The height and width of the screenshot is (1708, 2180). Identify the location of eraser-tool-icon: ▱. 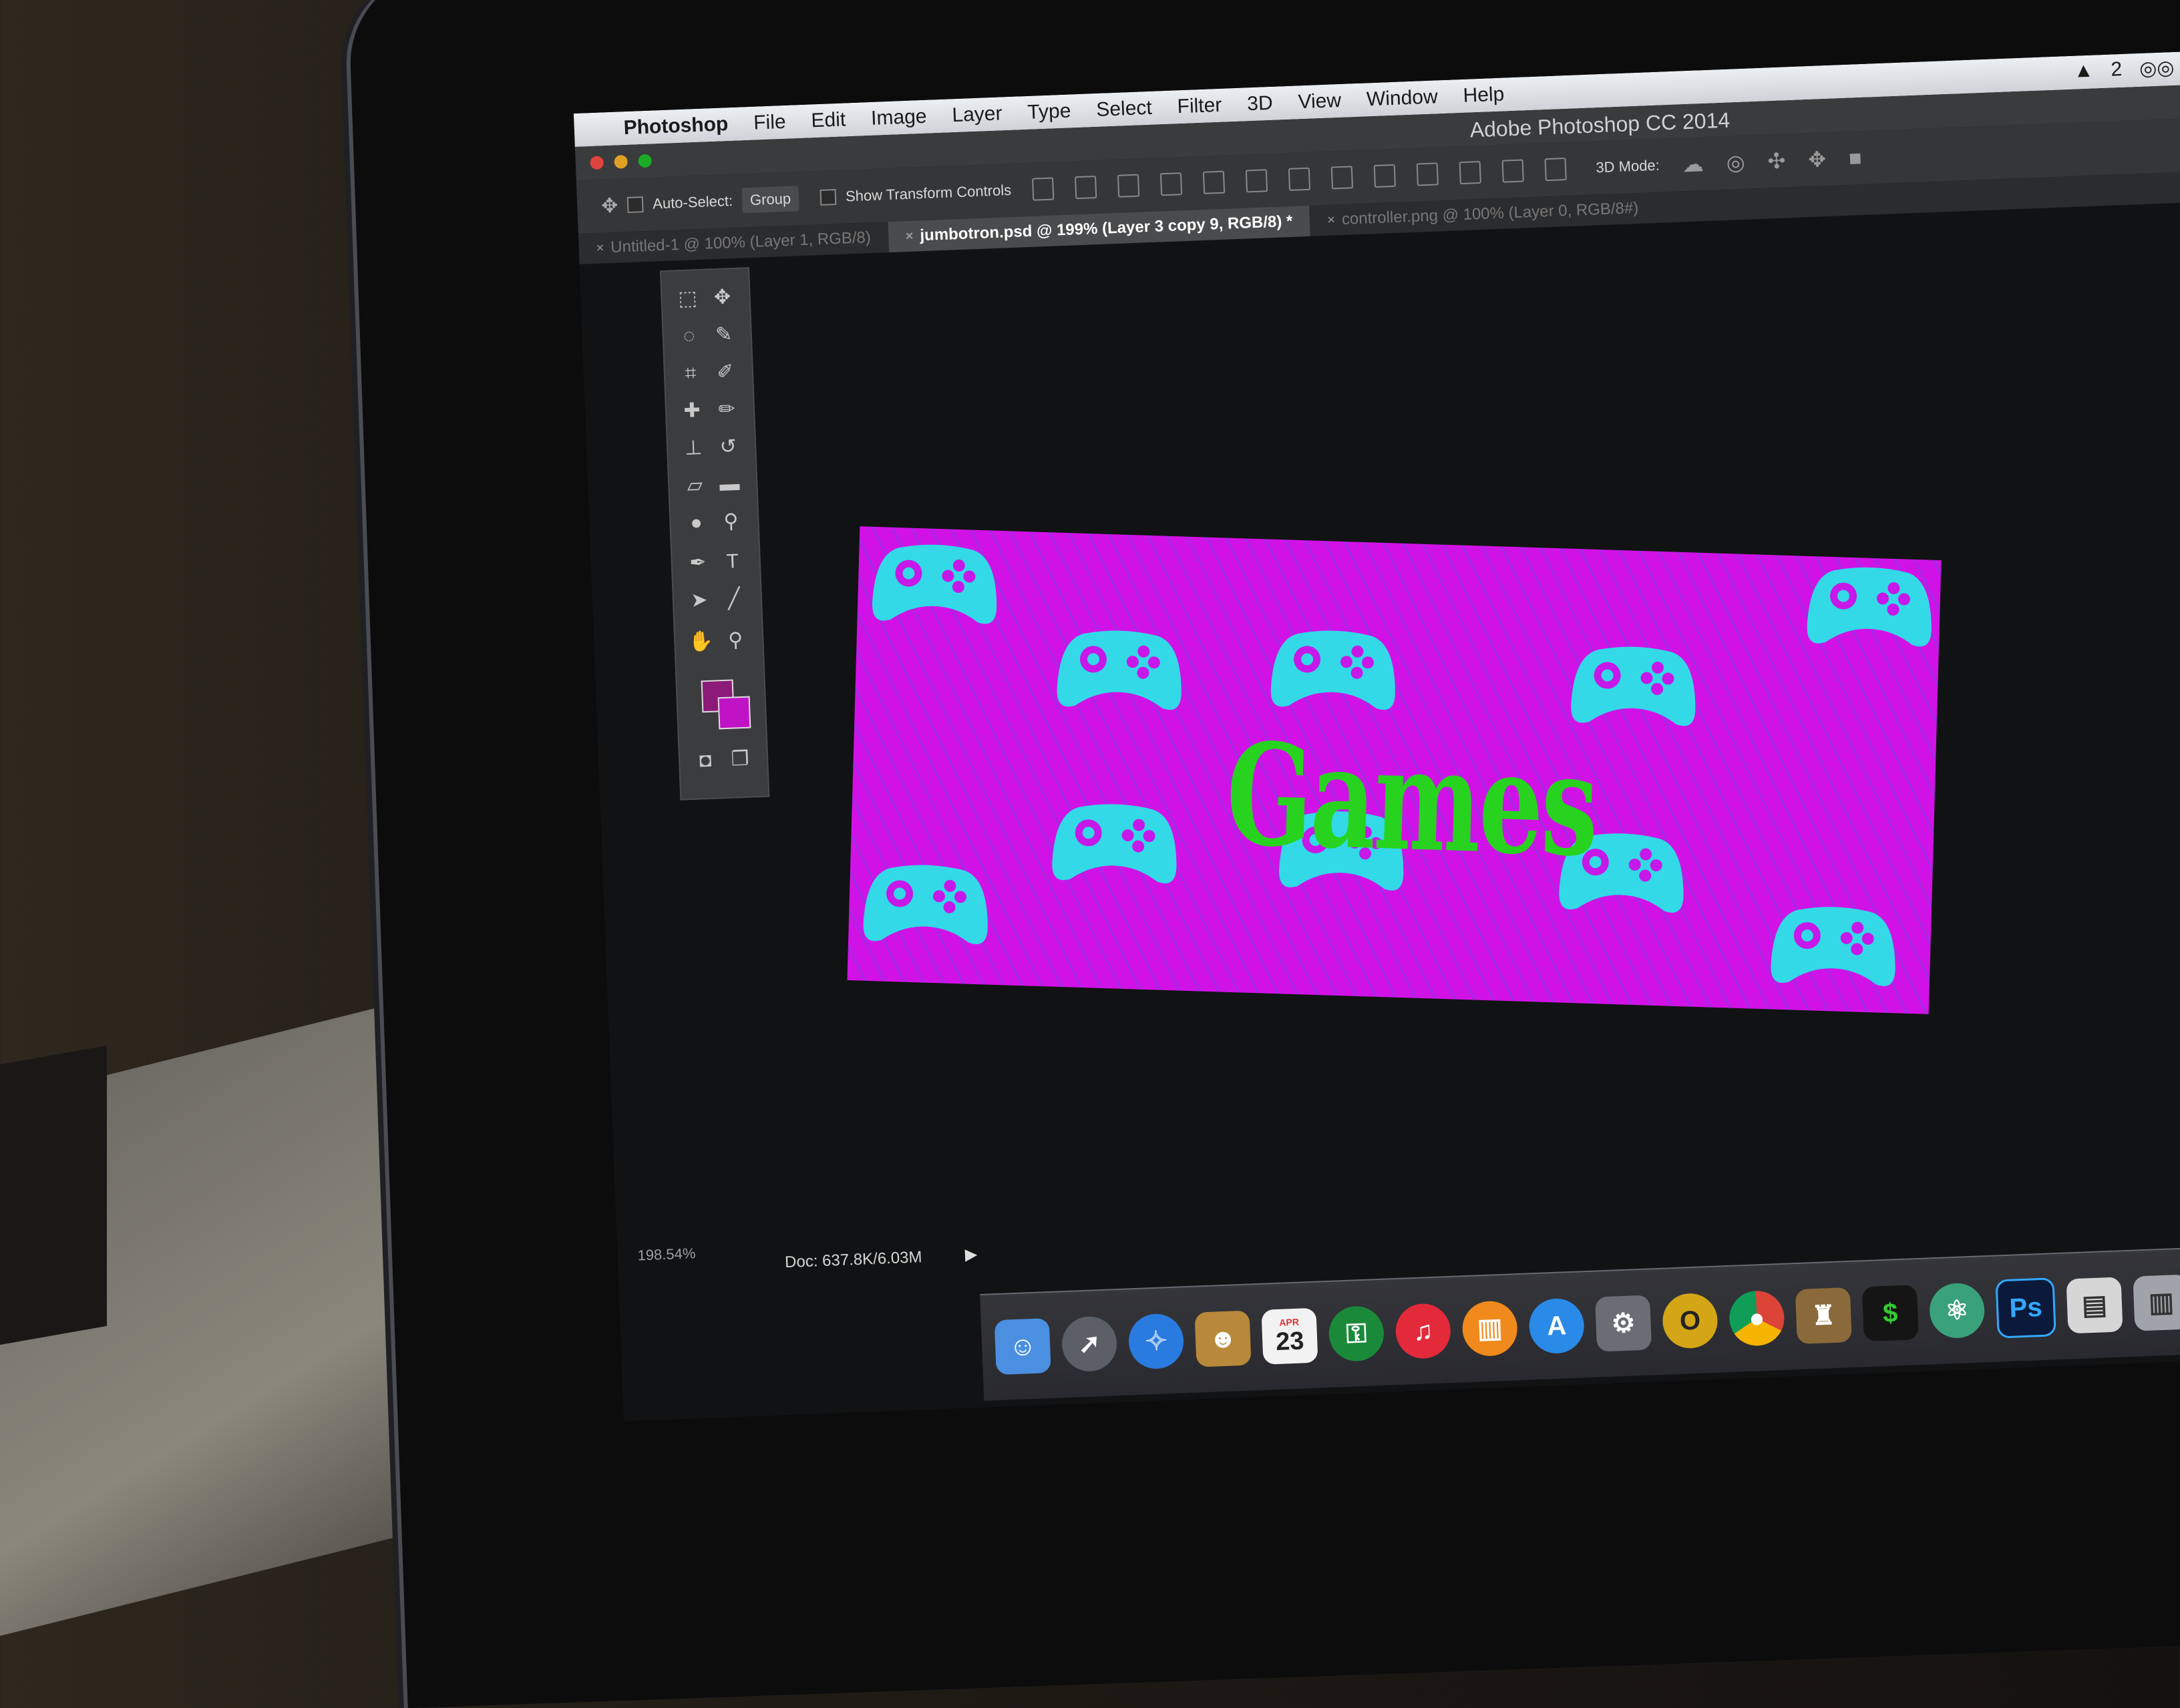
(695, 486).